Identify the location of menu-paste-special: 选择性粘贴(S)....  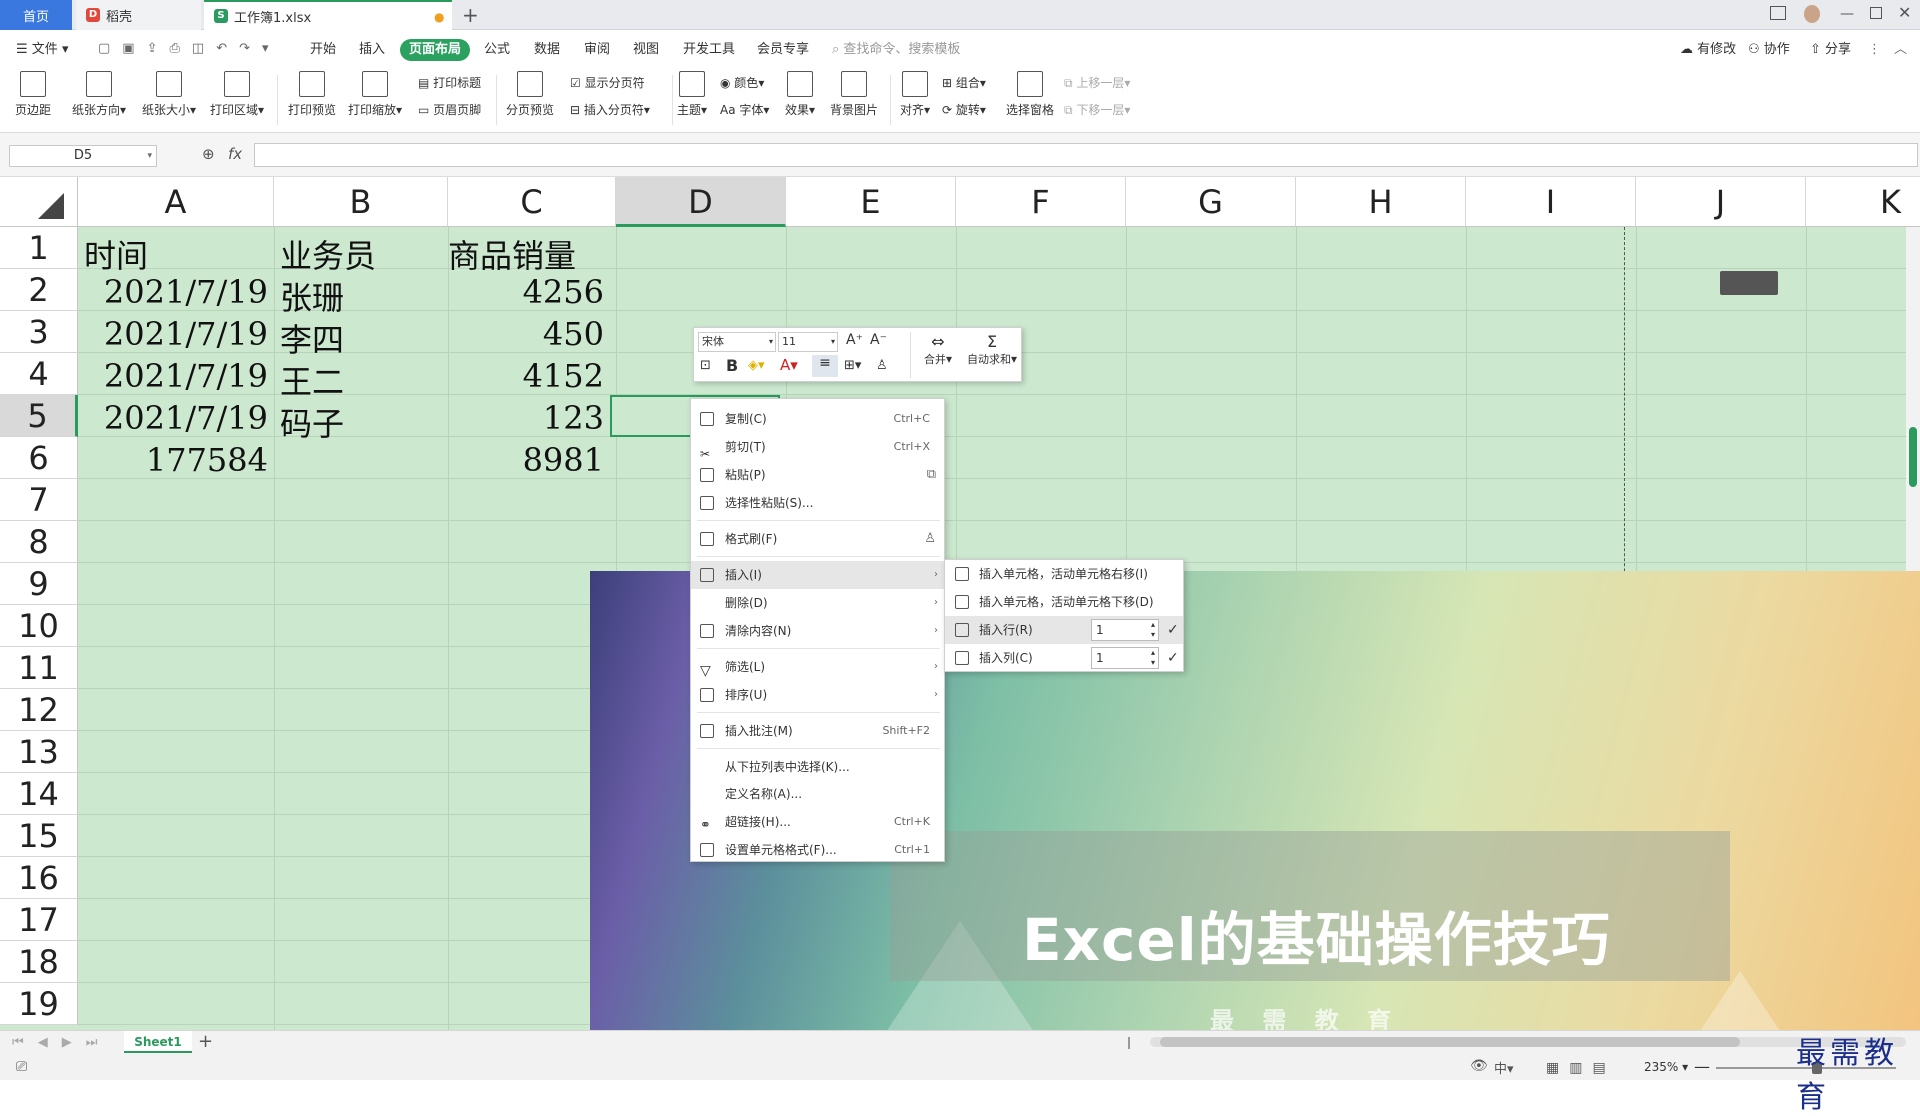
(818, 503).